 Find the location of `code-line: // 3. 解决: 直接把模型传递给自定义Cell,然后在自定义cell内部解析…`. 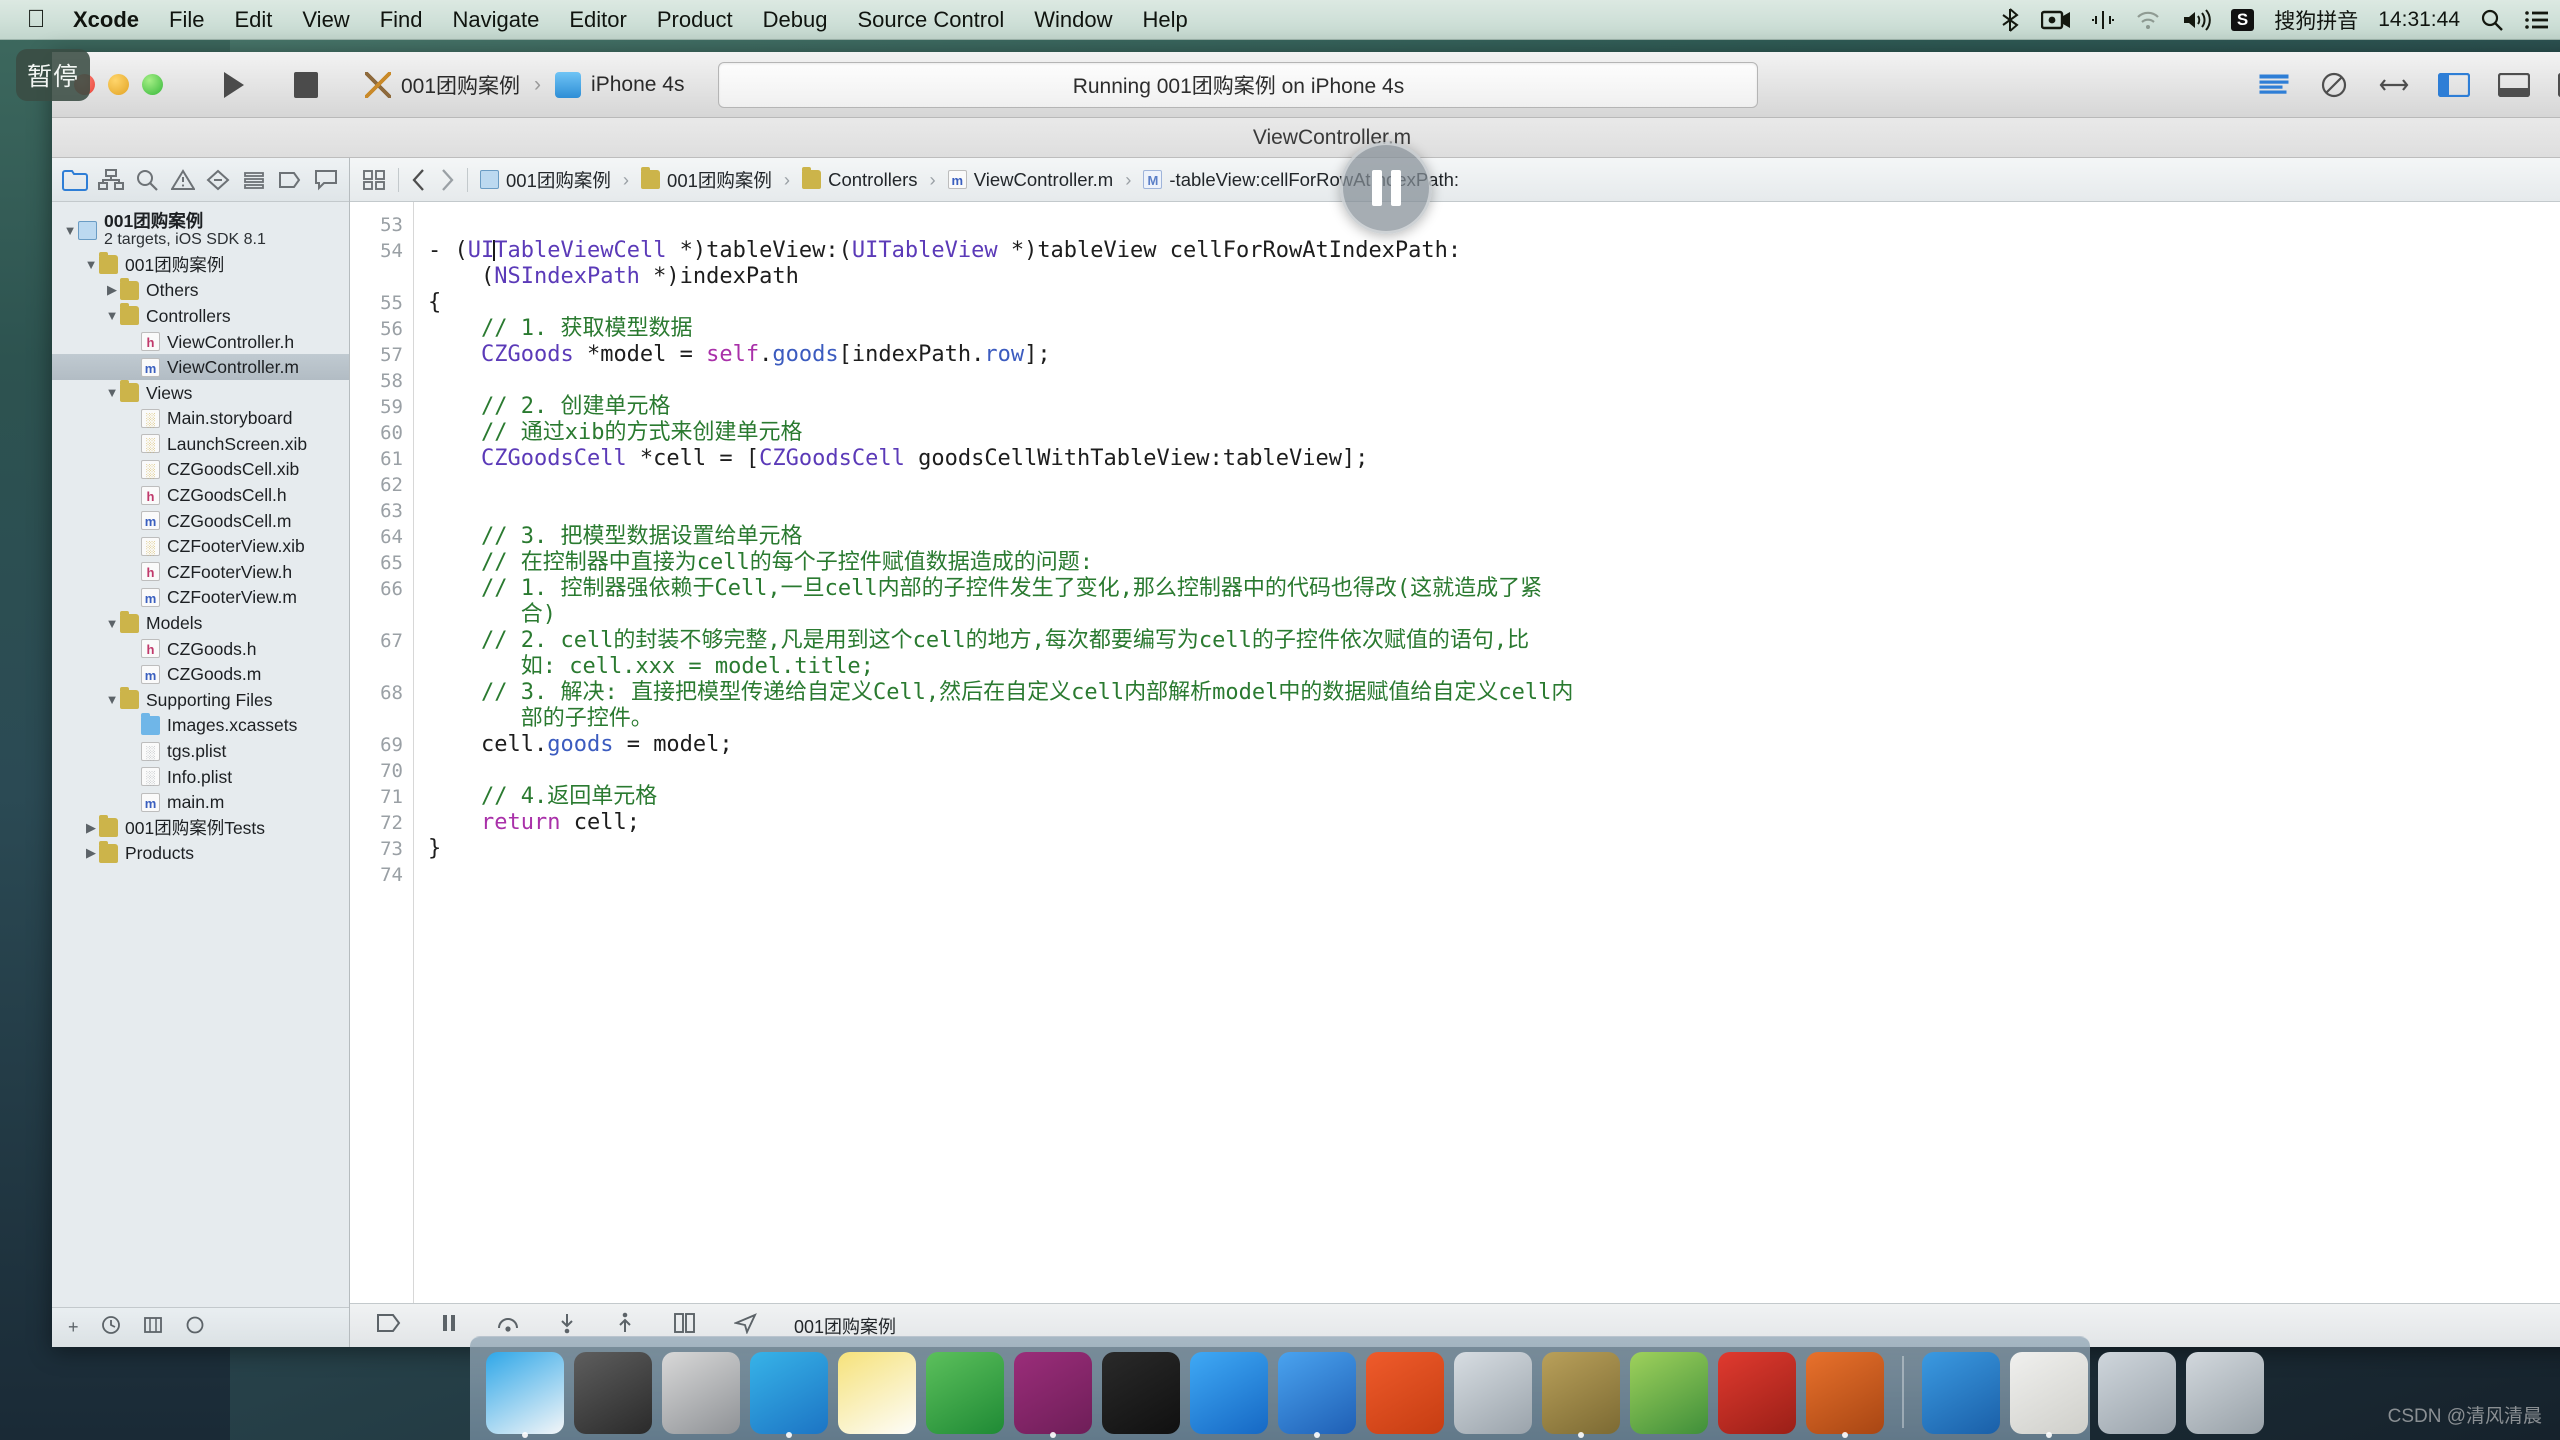

code-line: // 3. 解决: 直接把模型传递给自定义Cell,然后在自定义cell内部解析… is located at coordinates (1494, 693).